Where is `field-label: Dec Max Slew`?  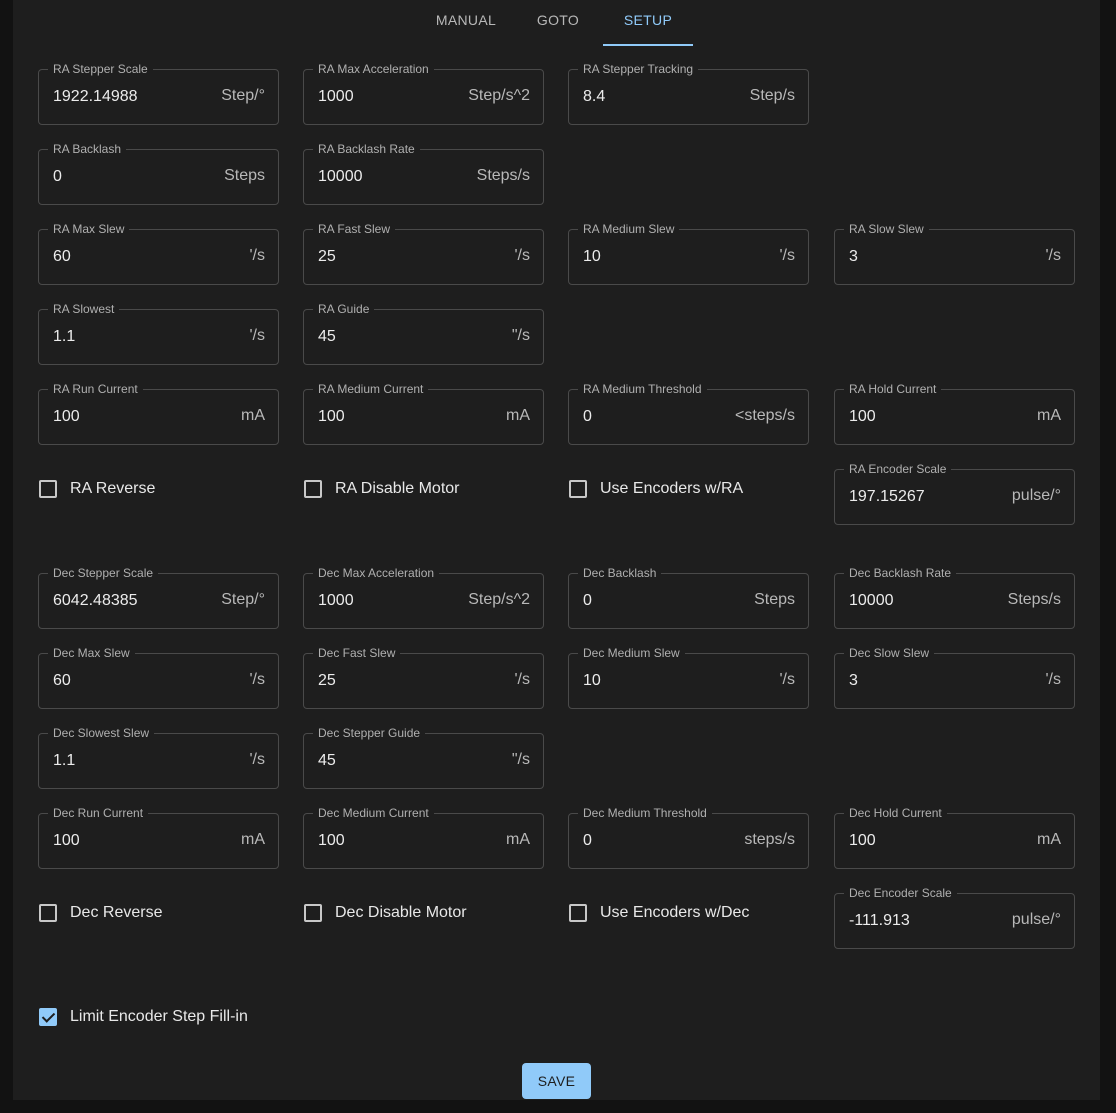
field-label: Dec Max Slew is located at coordinates (91, 653).